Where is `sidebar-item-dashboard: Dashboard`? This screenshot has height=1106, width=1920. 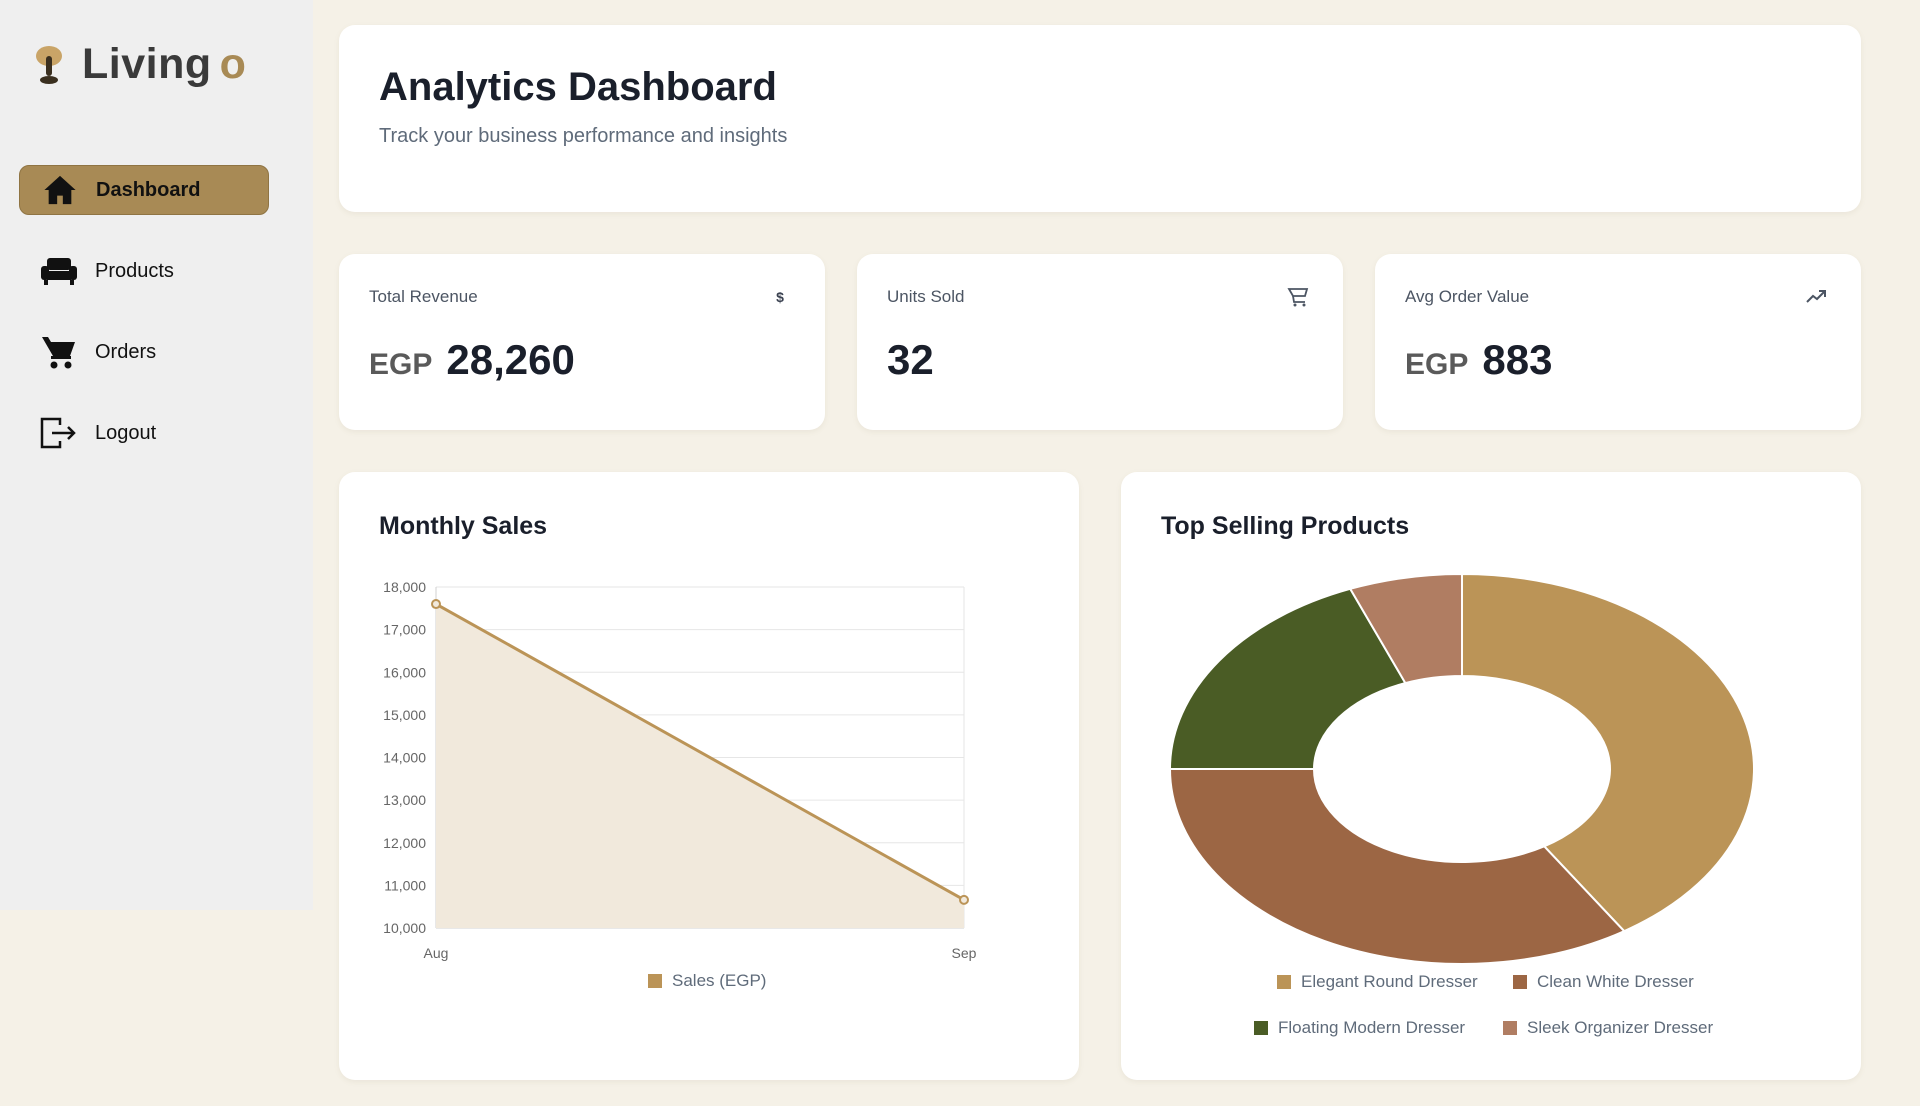 sidebar-item-dashboard: Dashboard is located at coordinates (144, 190).